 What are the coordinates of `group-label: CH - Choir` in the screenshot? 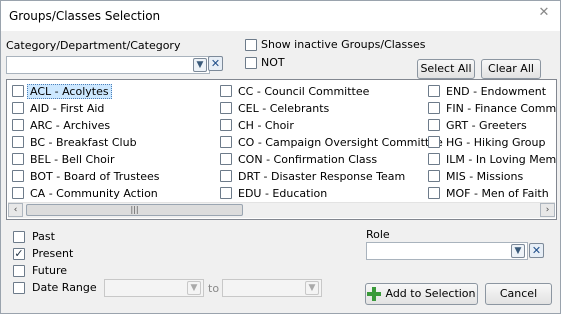 It's located at (266, 125).